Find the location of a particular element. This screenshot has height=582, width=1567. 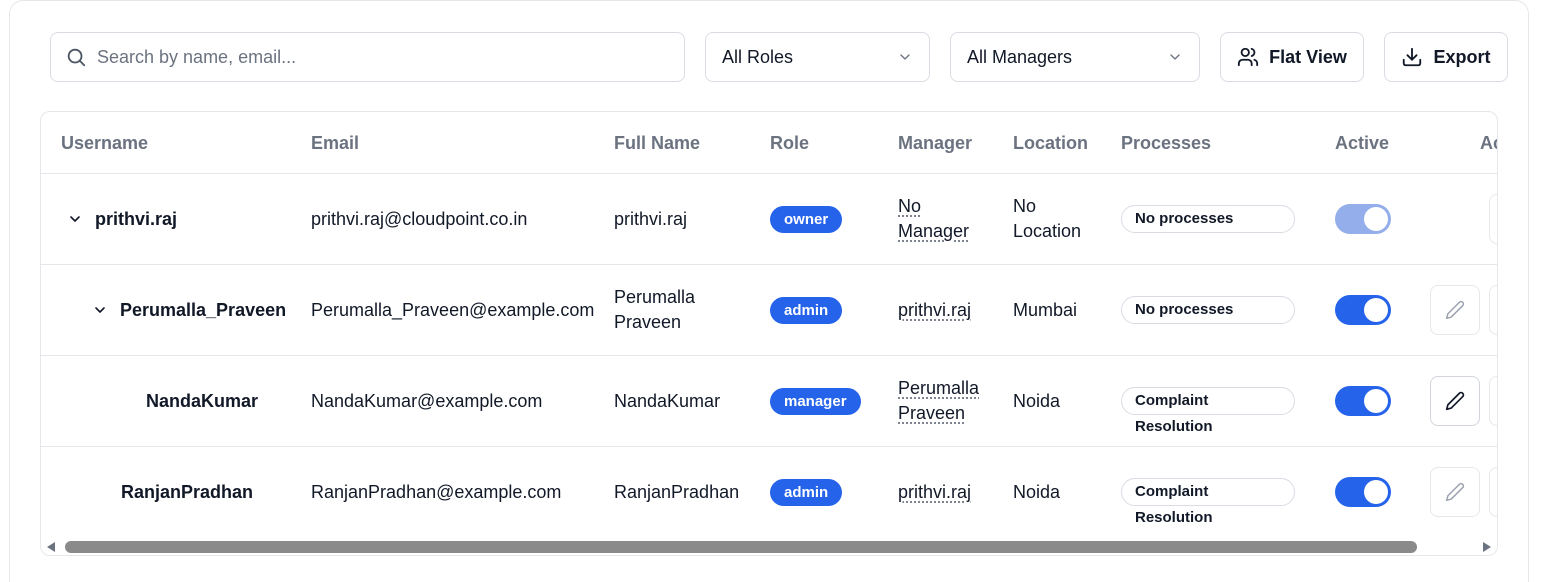

col-processes: Processes is located at coordinates (1166, 143).